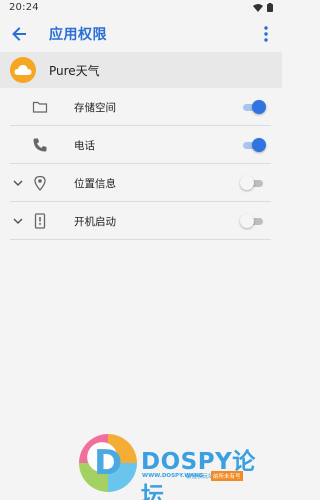 The height and width of the screenshot is (500, 320). I want to click on dospy-logo-letter: D, so click(108, 463).